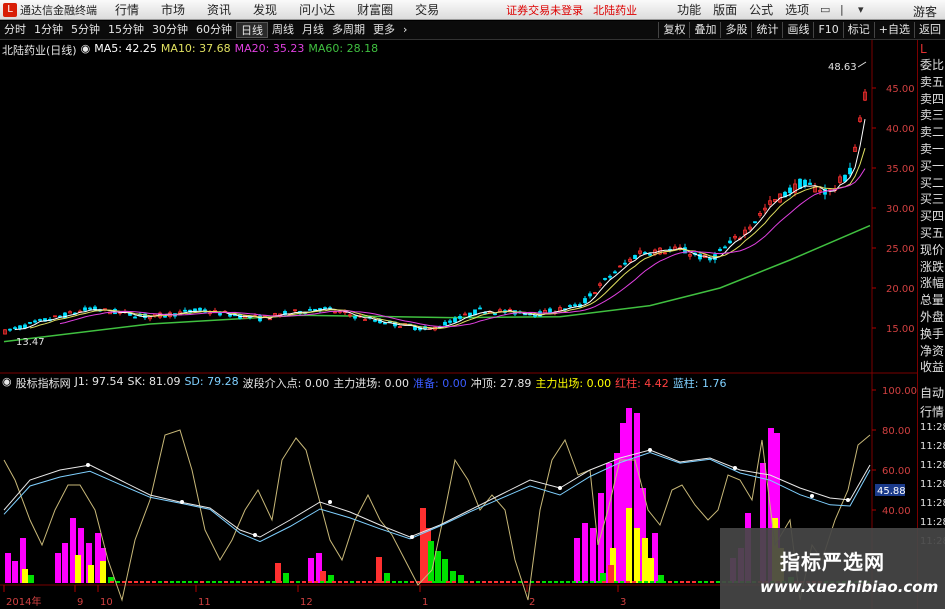 The height and width of the screenshot is (609, 945). I want to click on panel-logo-icon: L, so click(923, 49).